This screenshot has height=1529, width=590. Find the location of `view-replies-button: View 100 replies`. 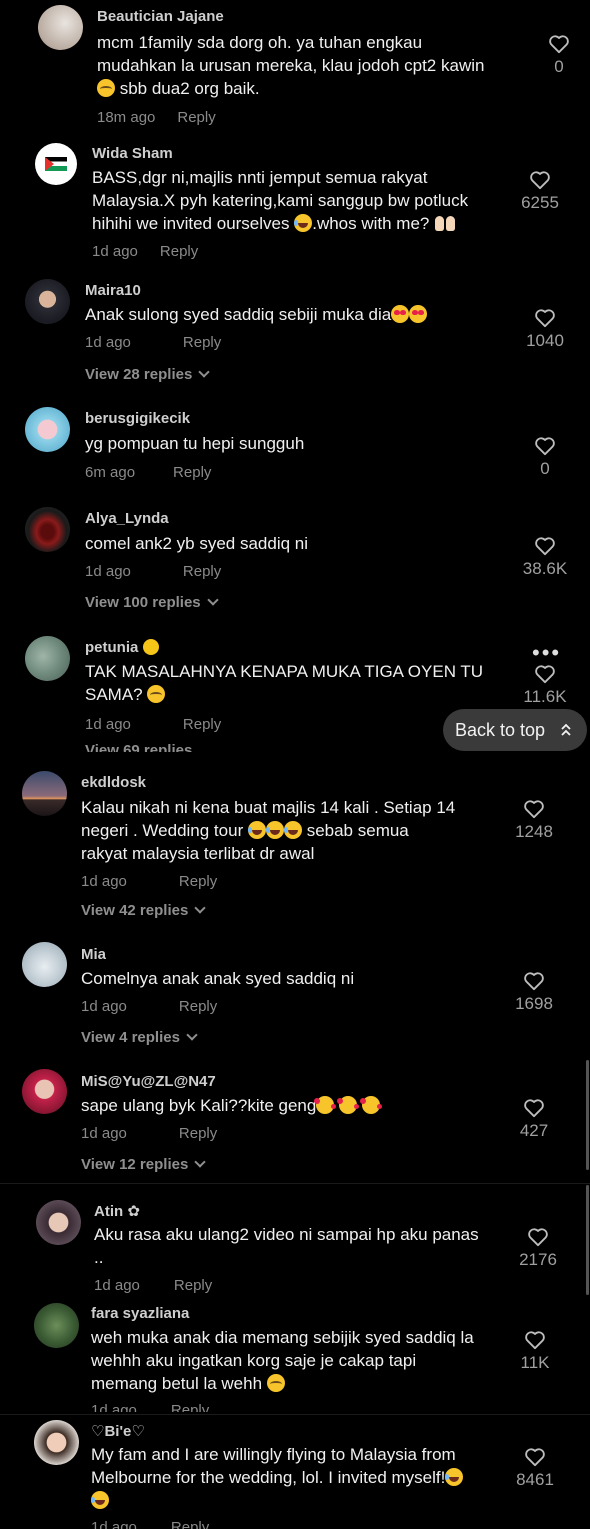

view-replies-button: View 100 replies is located at coordinates (152, 602).